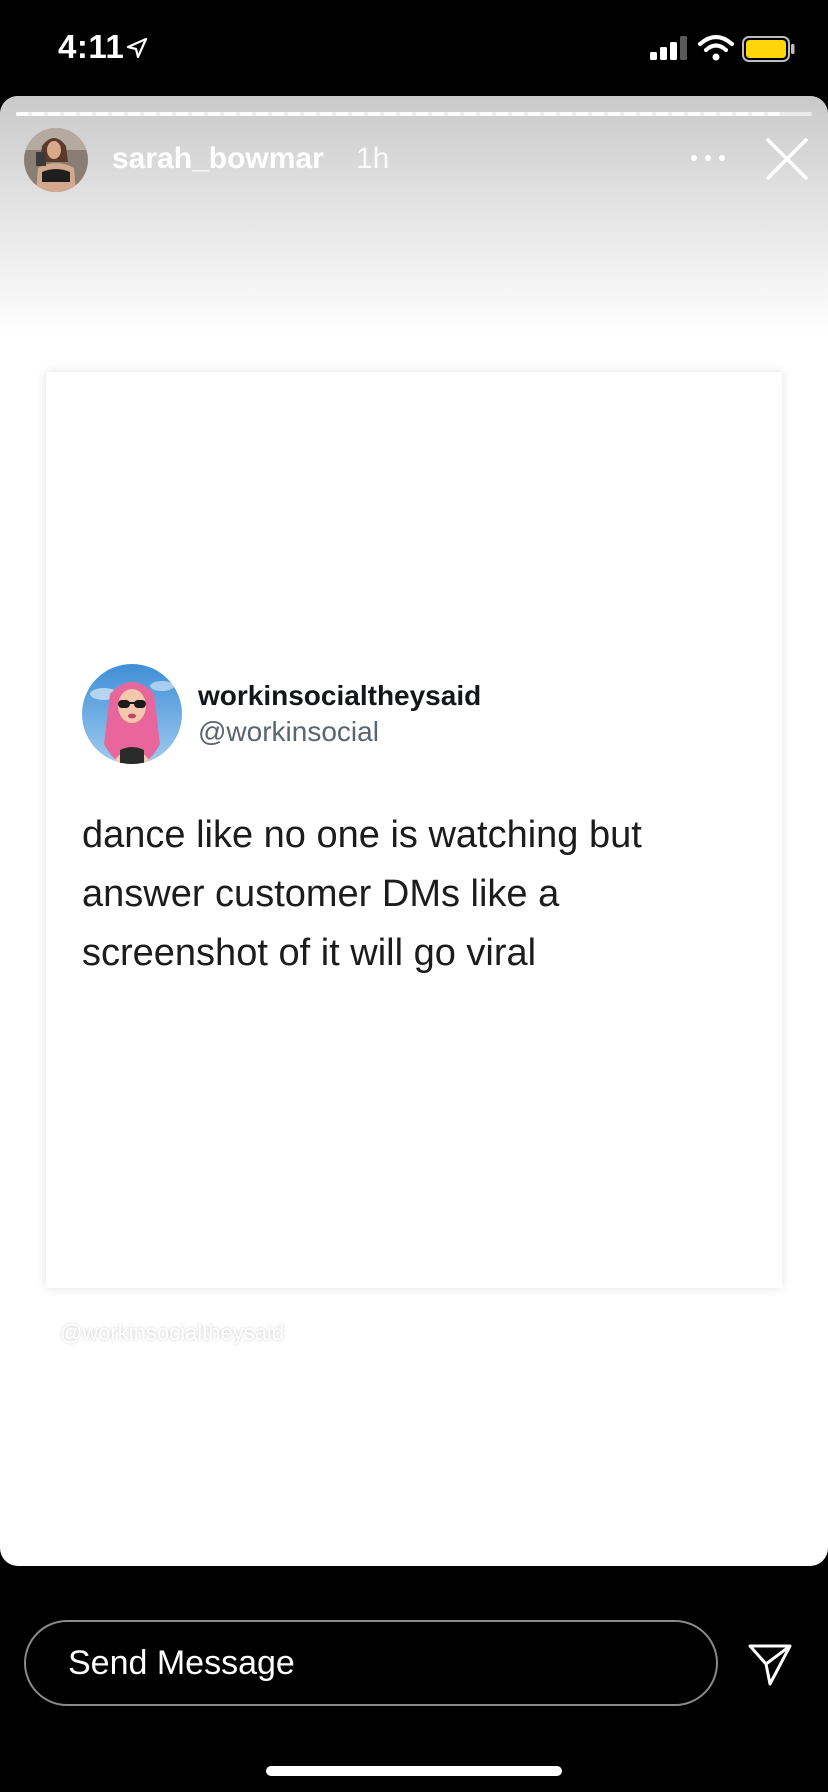 This screenshot has width=828, height=1792. I want to click on watermark: @workinsocialtheysaid, so click(172, 1332).